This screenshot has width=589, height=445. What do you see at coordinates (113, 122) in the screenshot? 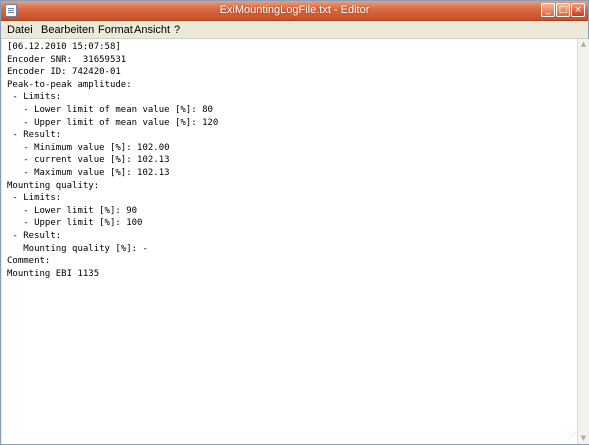
I see `text-line: - Upper limit of mean value [%]: 120` at bounding box center [113, 122].